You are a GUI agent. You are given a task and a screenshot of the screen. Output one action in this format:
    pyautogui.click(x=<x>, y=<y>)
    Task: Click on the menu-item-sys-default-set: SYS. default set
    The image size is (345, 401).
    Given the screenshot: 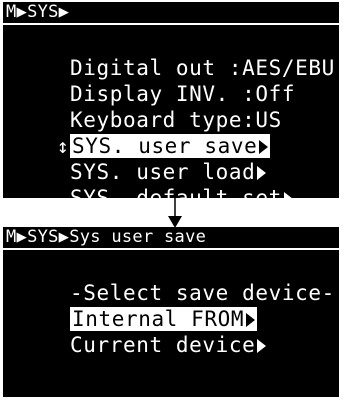 What is the action you would take?
    pyautogui.click(x=171, y=184)
    